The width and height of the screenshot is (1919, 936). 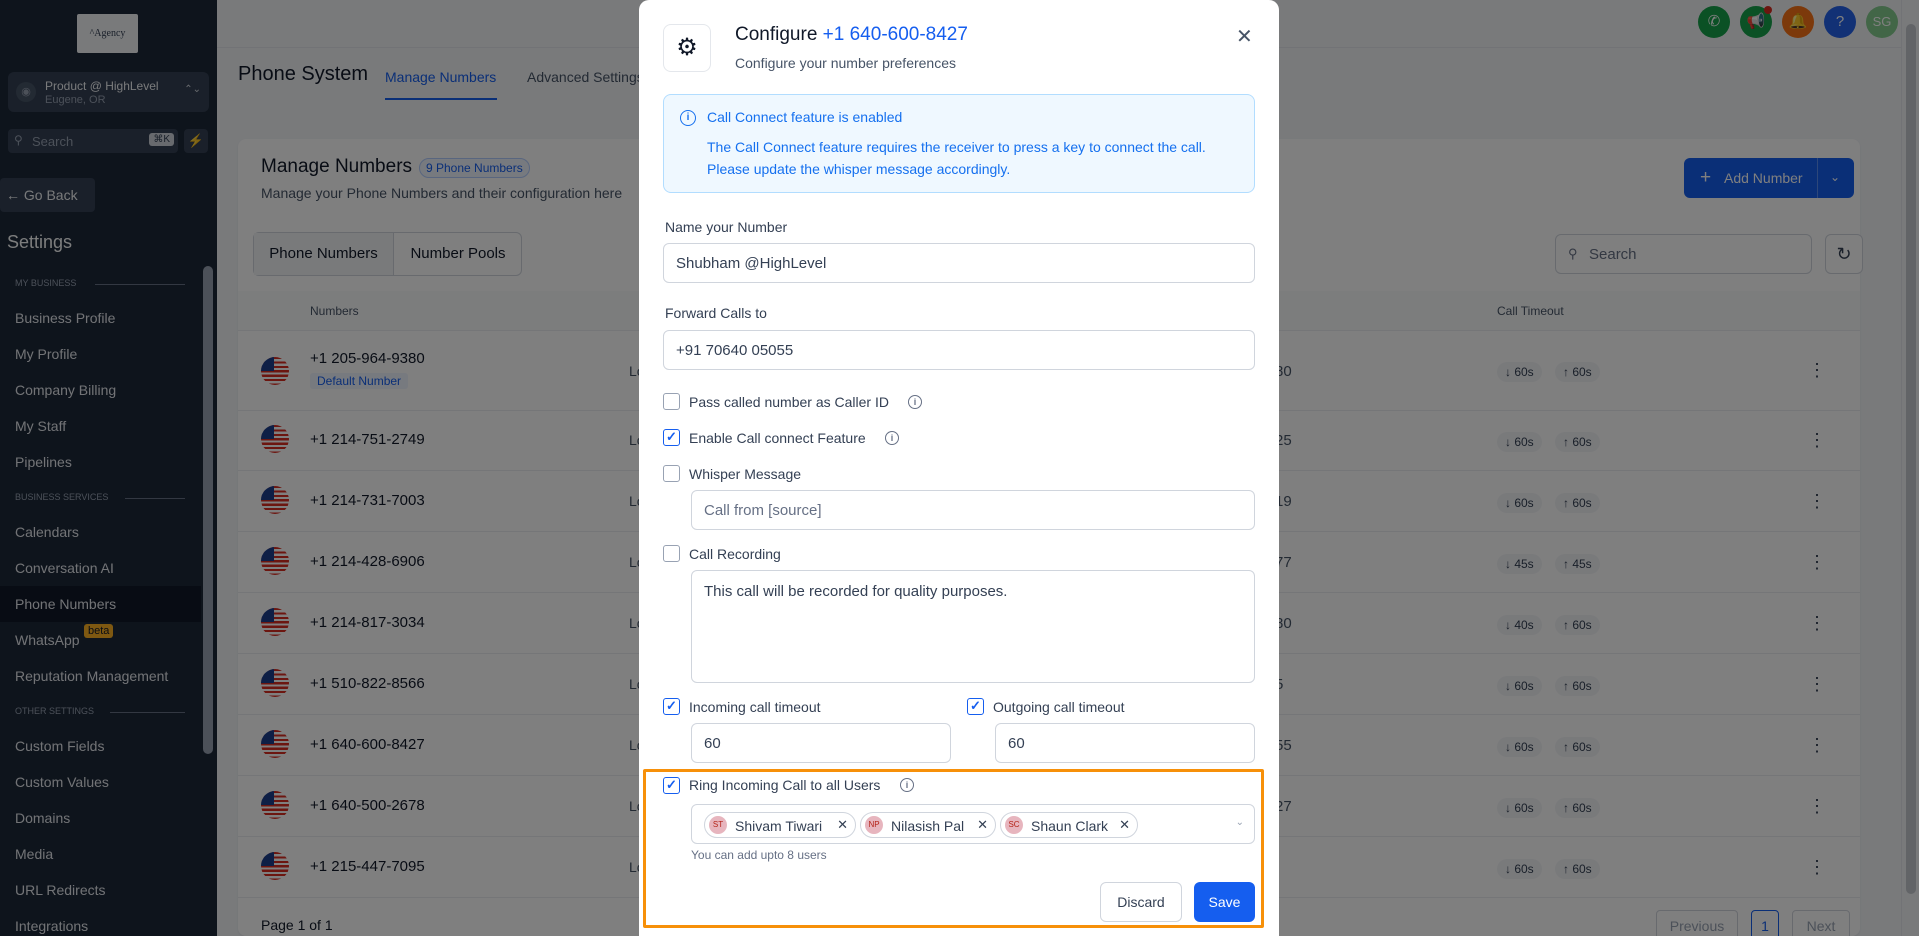 I want to click on users-hint: You can add upto 8 users, so click(x=759, y=855).